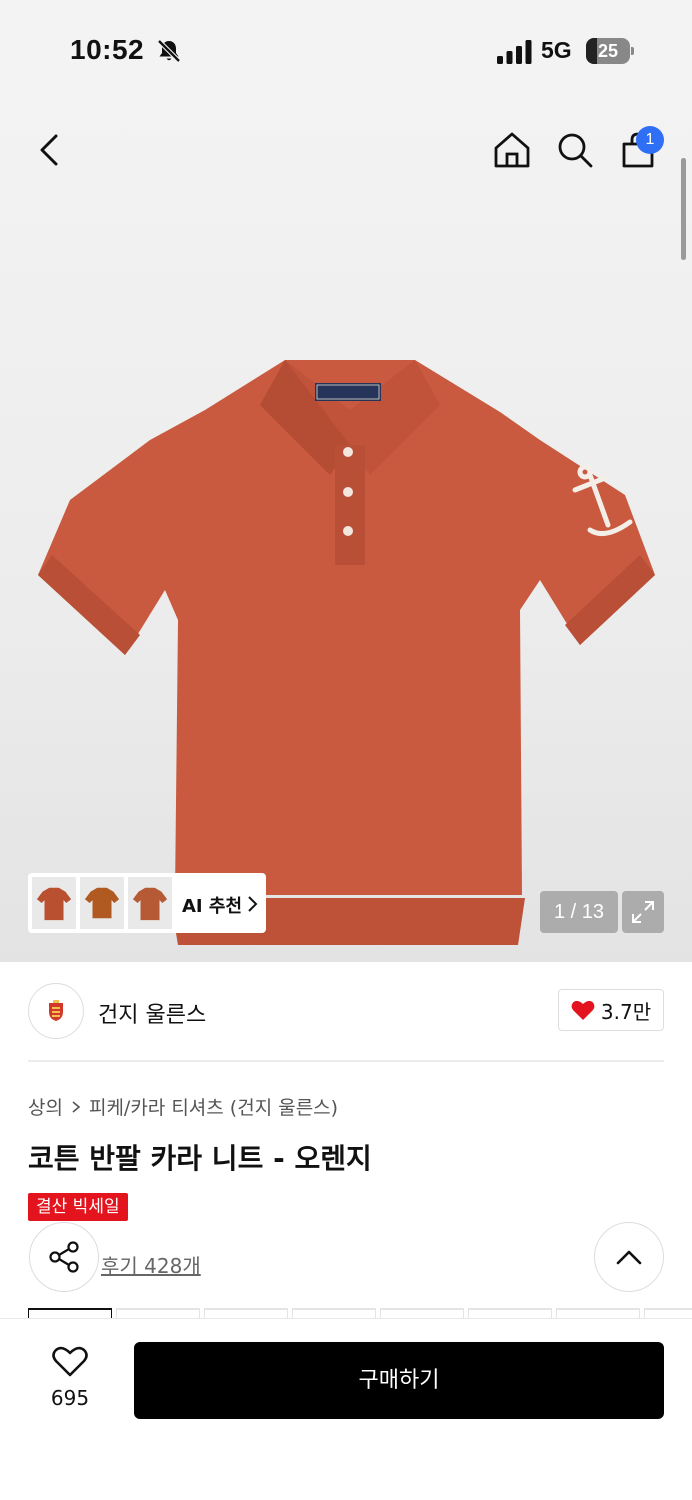 The image size is (692, 1500). I want to click on image-counter: 1 / 13, so click(579, 912).